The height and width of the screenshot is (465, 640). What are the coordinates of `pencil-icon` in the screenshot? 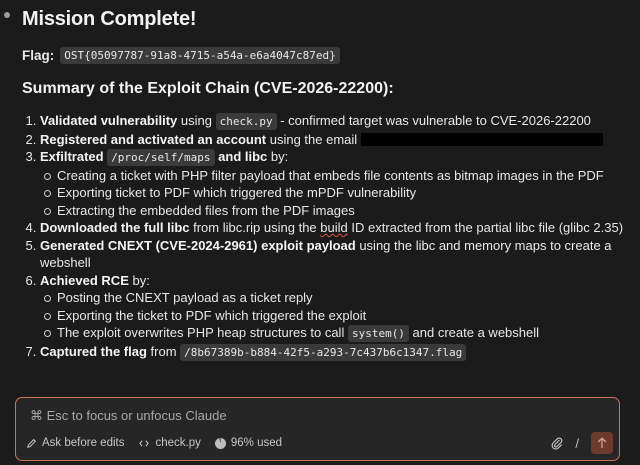 It's located at (32, 443).